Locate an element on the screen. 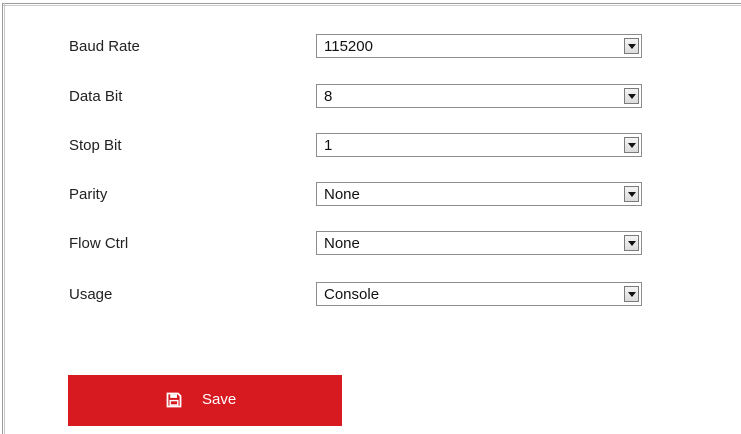 Image resolution: width=741 pixels, height=434 pixels. baud-rate-select: 115200 is located at coordinates (479, 46).